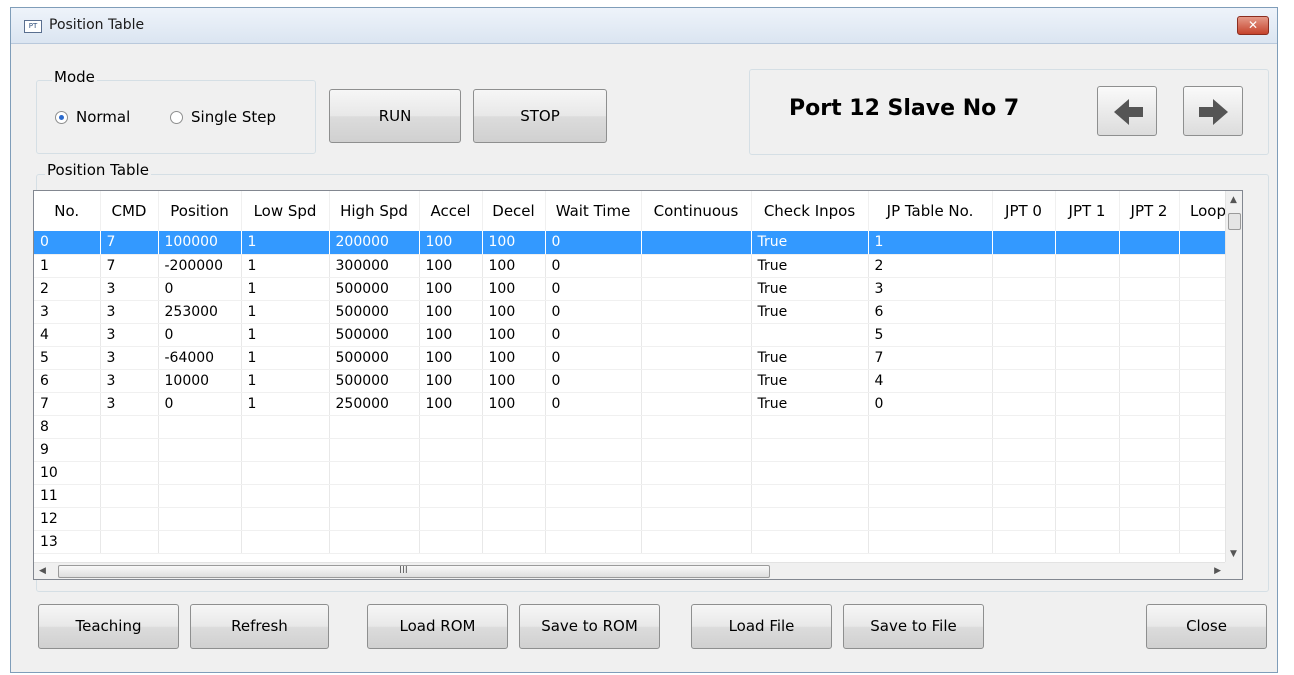 This screenshot has height=675, width=1294. I want to click on horizontal-scrollbar: ◀ III ▶, so click(630, 570).